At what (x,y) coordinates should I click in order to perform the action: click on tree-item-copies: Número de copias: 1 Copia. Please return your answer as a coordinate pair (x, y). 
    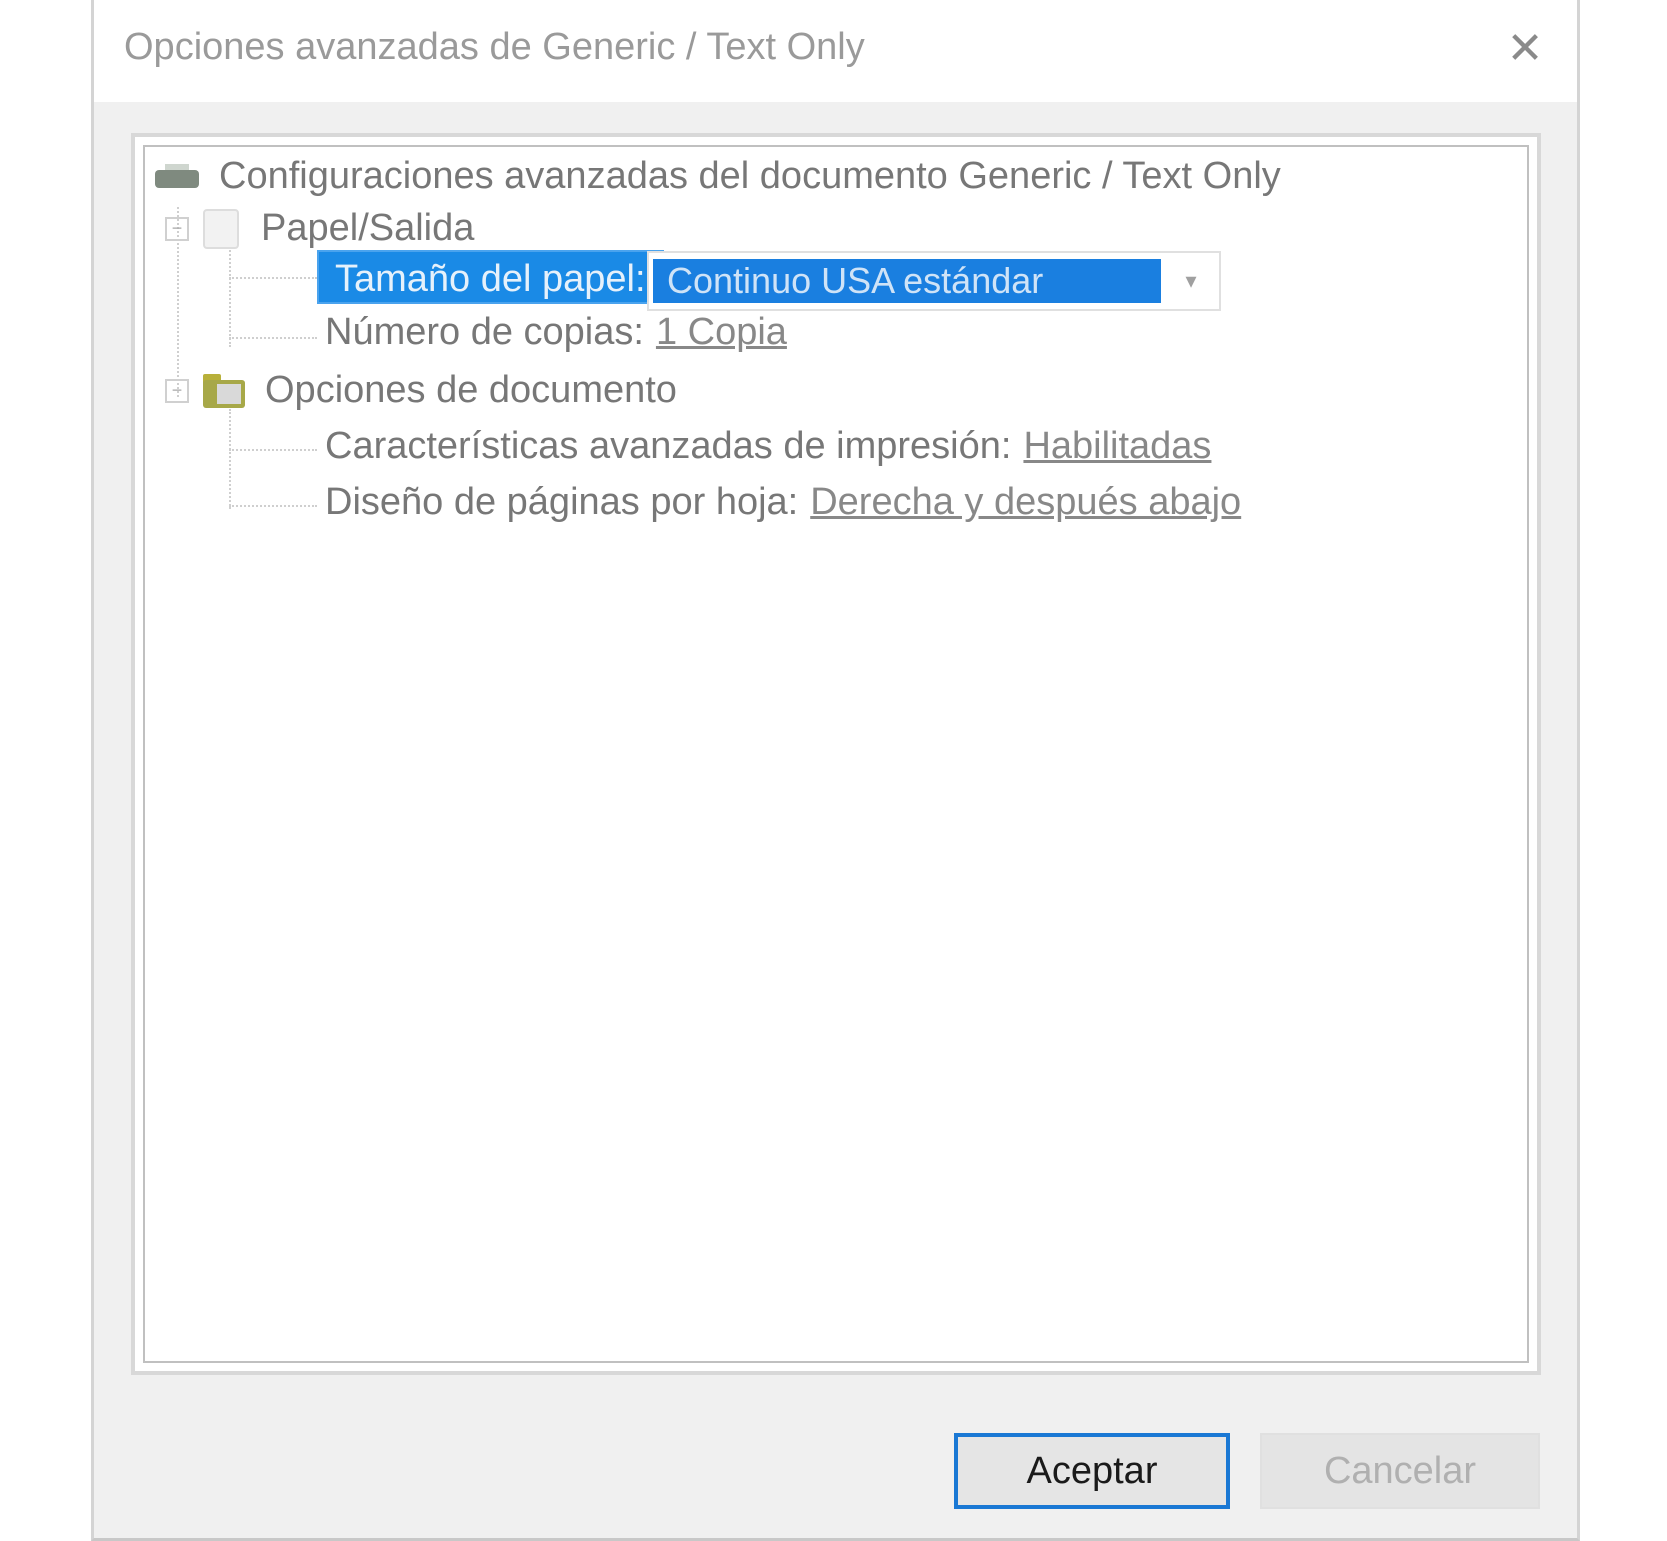
    Looking at the image, I should click on (556, 332).